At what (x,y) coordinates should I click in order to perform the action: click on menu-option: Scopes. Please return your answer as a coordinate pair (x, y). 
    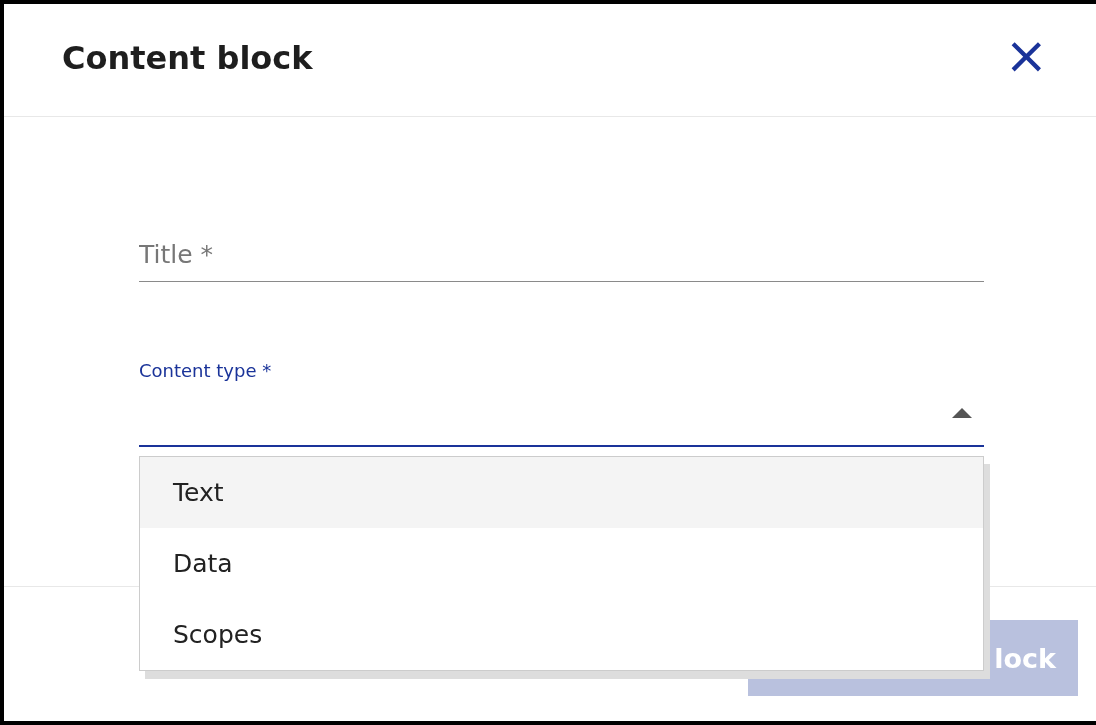
    Looking at the image, I should click on (561, 634).